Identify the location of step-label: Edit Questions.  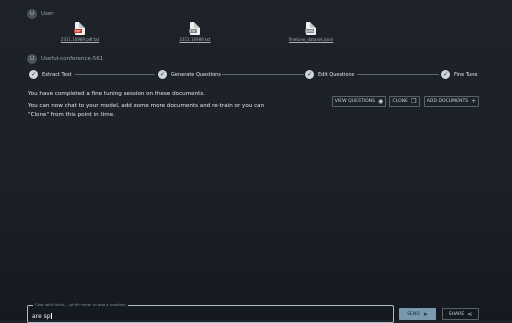
(336, 74).